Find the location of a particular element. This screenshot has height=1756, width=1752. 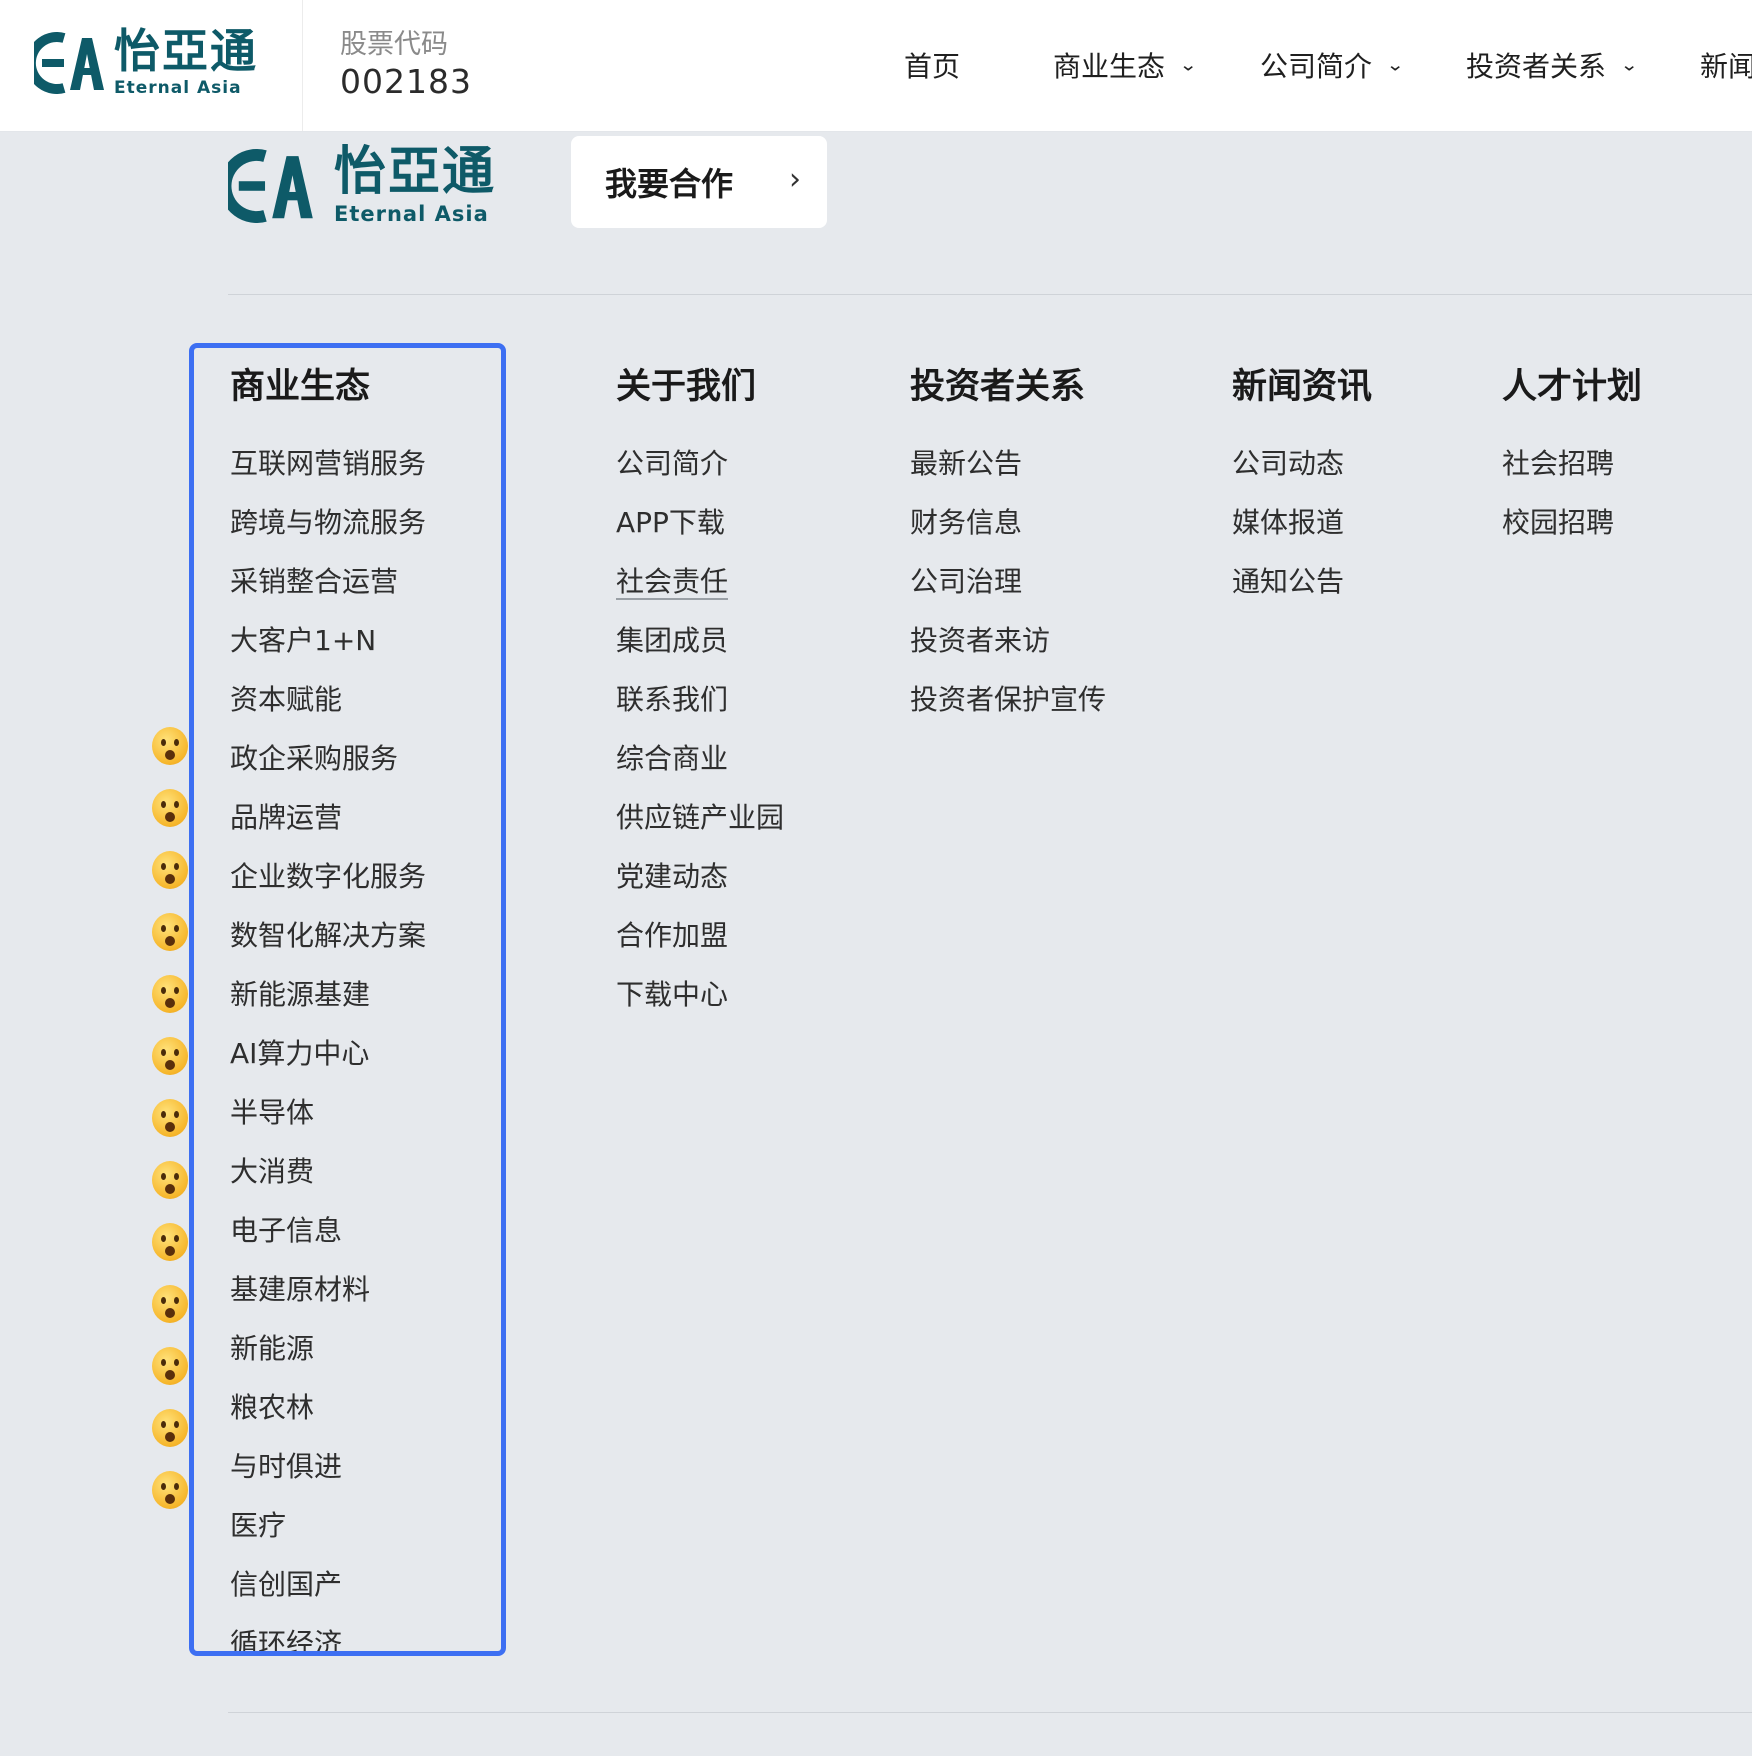

menu-link: 新能源 is located at coordinates (328, 1358).